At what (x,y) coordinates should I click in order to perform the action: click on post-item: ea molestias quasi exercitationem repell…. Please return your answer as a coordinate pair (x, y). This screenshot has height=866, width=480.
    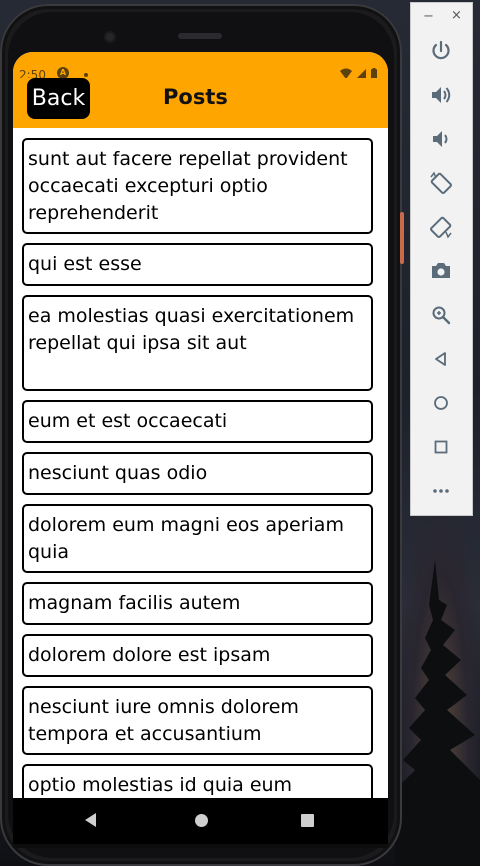
    Looking at the image, I should click on (197, 343).